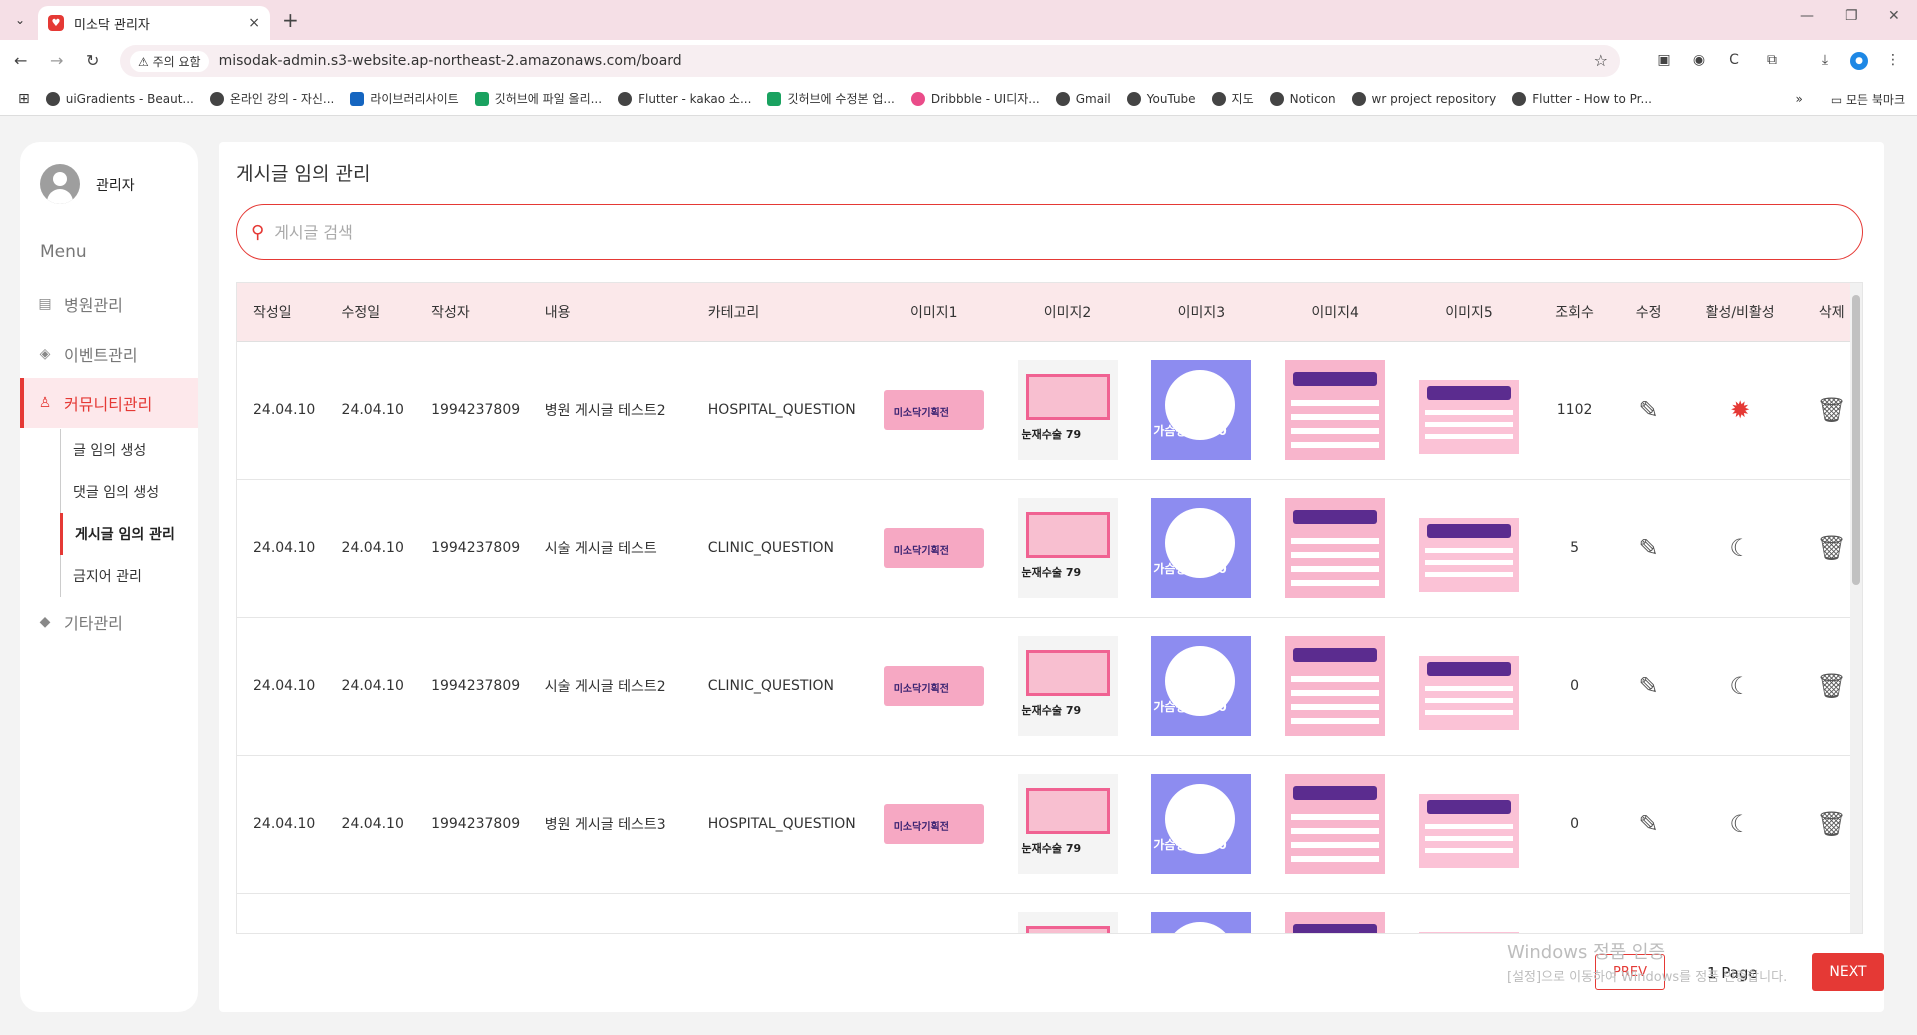 The width and height of the screenshot is (1917, 1035). Describe the element at coordinates (169, 61) in the screenshot. I see `security-chip: ⚠ 주의 요함` at that location.